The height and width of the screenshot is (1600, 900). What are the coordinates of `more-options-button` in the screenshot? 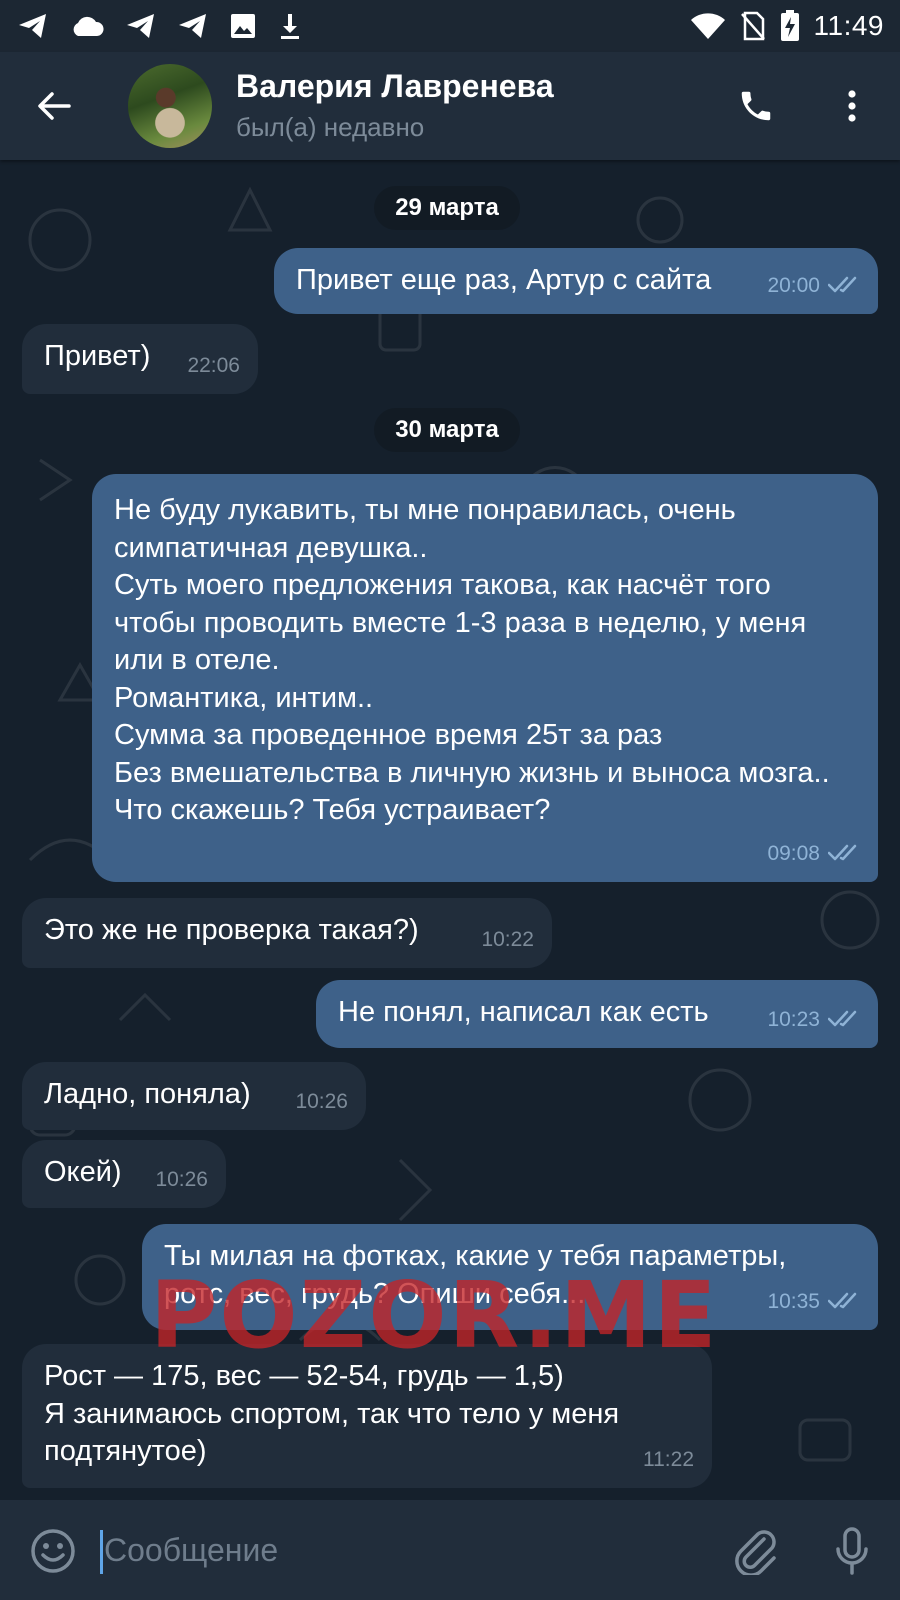 It's located at (852, 106).